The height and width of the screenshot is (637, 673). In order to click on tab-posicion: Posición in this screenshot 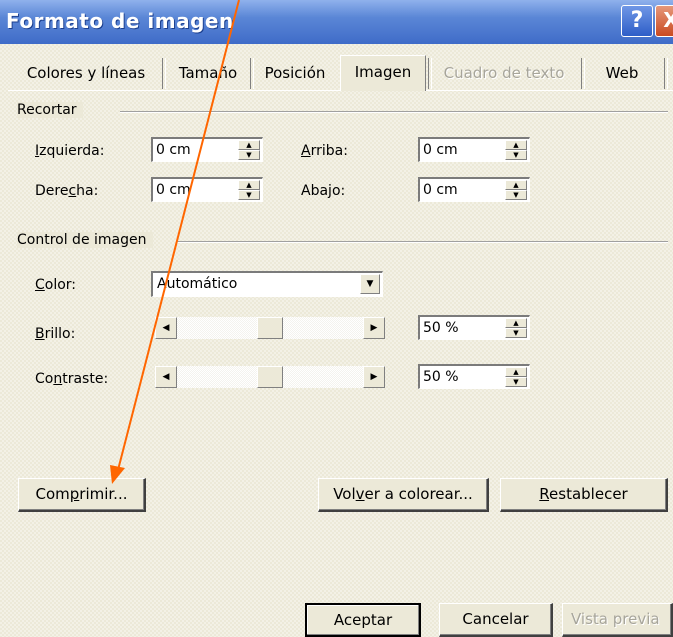, I will do `click(295, 73)`.